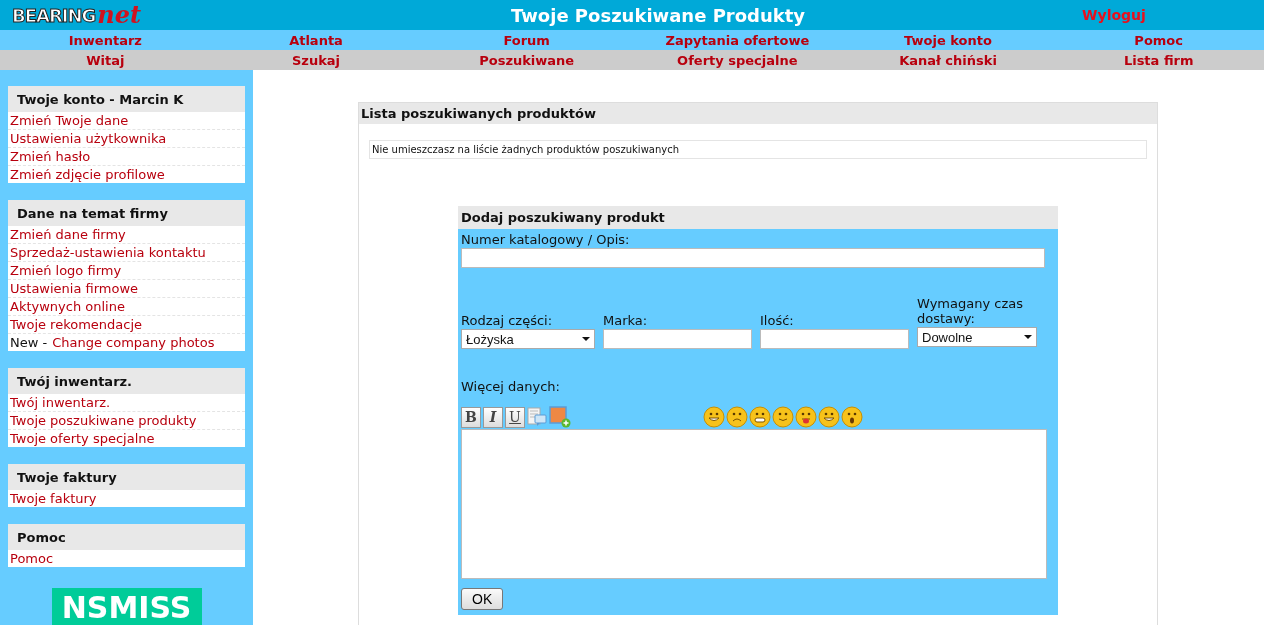 The width and height of the screenshot is (1264, 625). Describe the element at coordinates (60, 402) in the screenshot. I see `sidebar-link: Twój inwentarz.` at that location.